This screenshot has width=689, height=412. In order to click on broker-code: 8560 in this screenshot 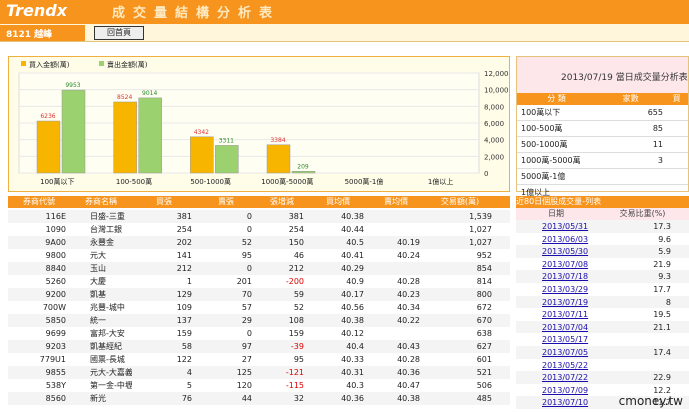, I will do `click(55, 398)`.